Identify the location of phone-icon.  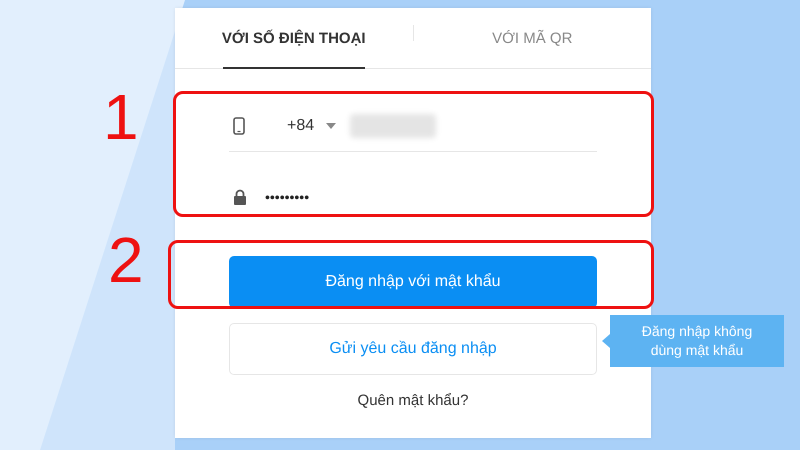
(239, 126).